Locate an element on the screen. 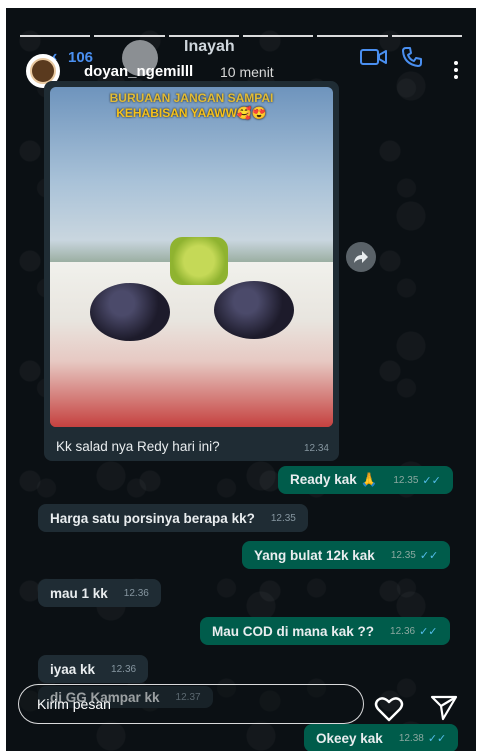 The height and width of the screenshot is (751, 482). message-text: Okeey kak is located at coordinates (349, 738).